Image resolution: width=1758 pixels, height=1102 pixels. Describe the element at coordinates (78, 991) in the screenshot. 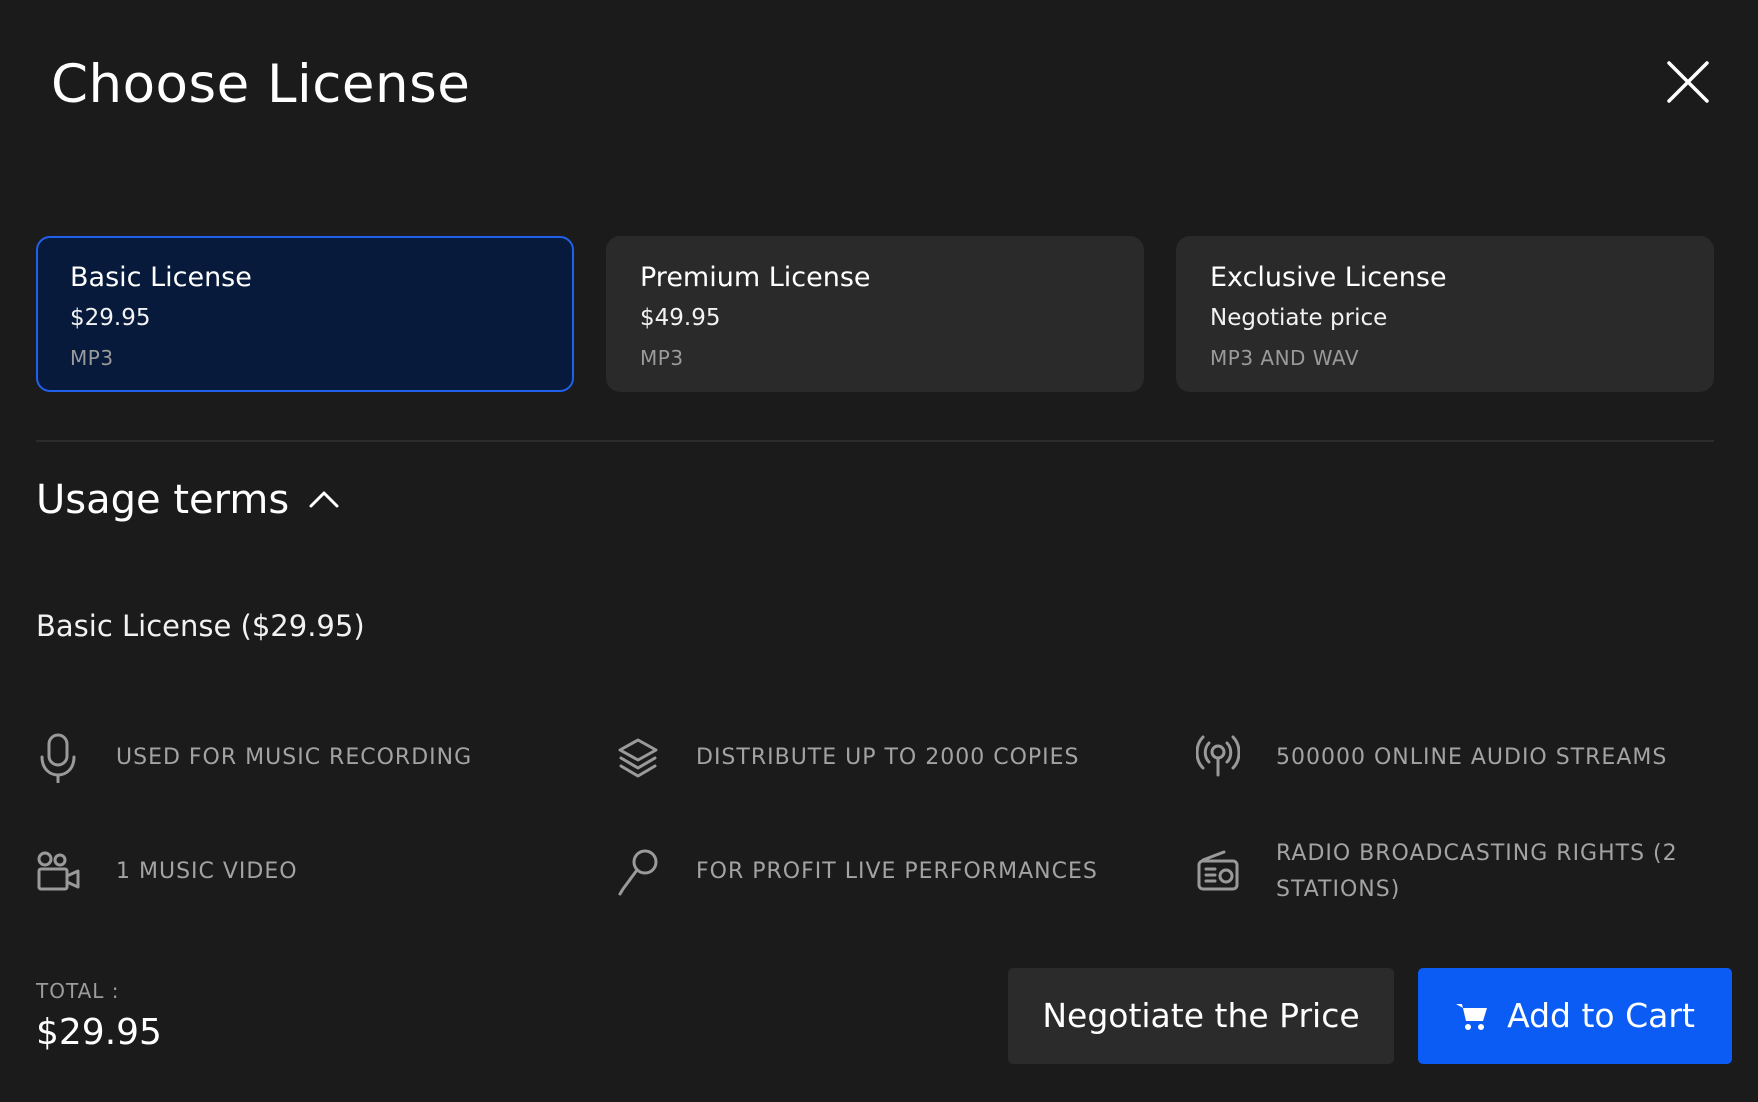

I see `total-label: TOTAL :` at that location.